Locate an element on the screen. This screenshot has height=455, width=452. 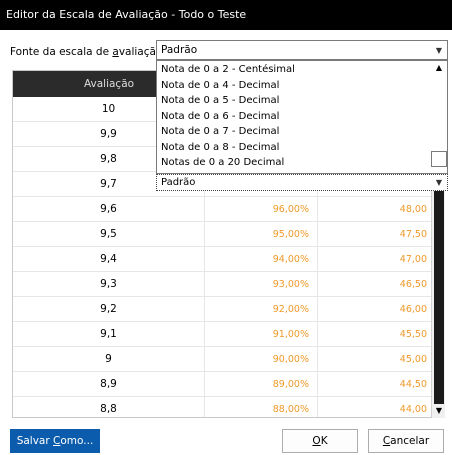
table-row: 9,3 93,00% 46,50 is located at coordinates (228, 284).